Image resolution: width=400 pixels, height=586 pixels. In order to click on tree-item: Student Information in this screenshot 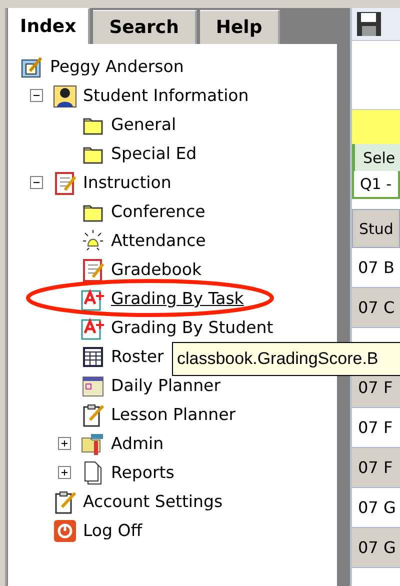, I will do `click(166, 95)`.